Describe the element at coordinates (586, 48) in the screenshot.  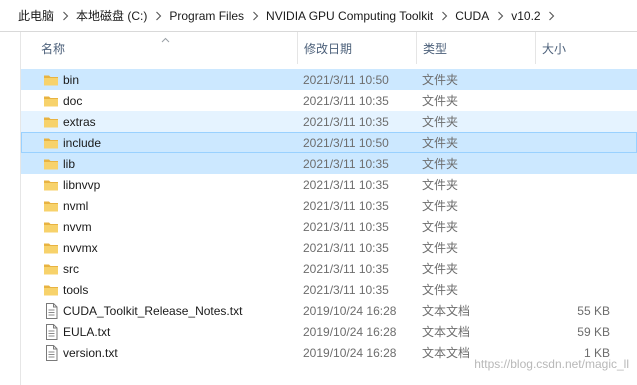
I see `column-size: 大小` at that location.